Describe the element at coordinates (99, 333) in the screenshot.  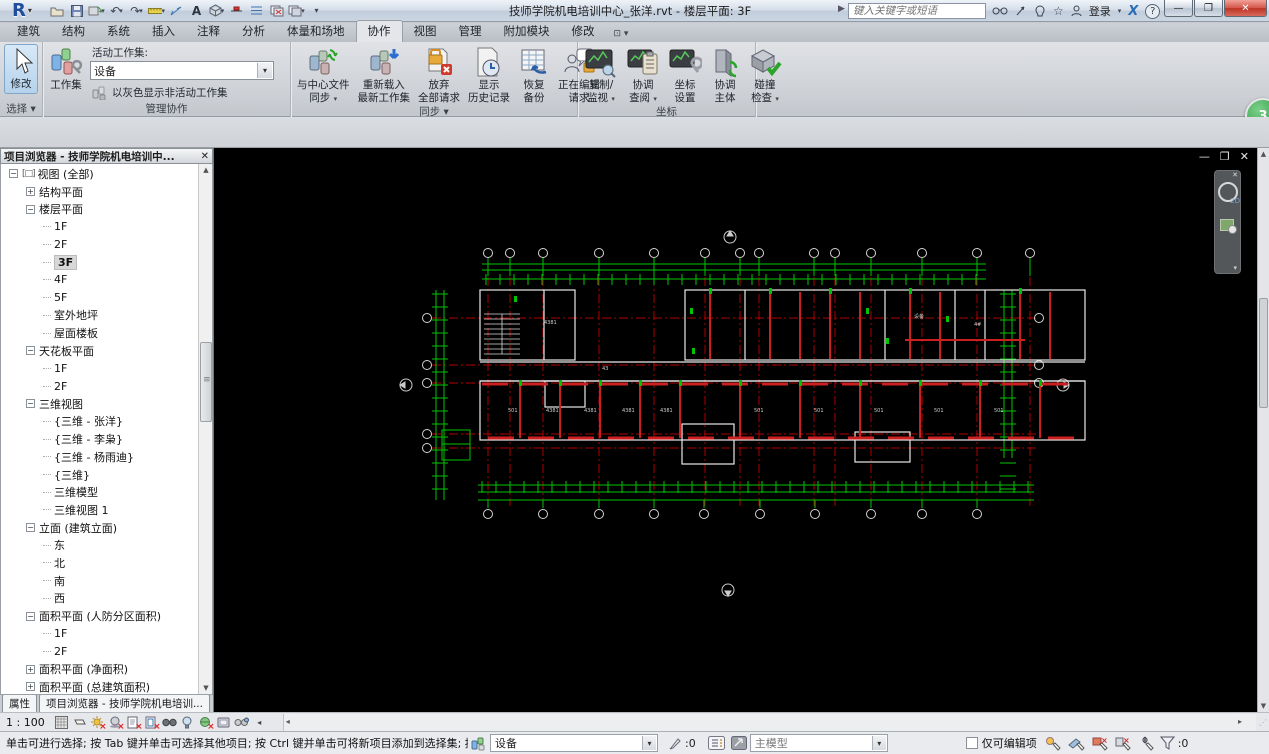
I see `tree-item: 屋面楼板` at that location.